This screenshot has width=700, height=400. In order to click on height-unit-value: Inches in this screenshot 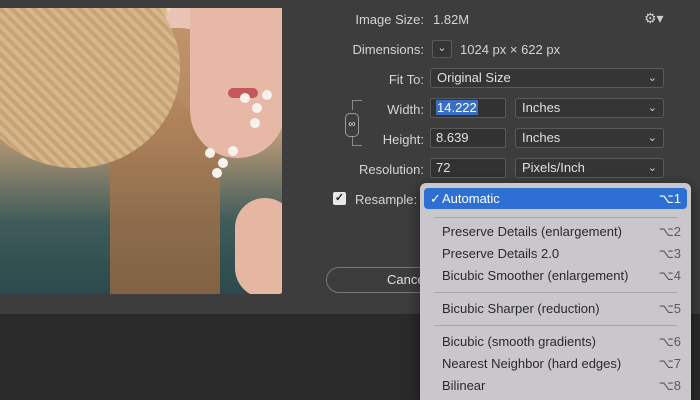, I will do `click(541, 137)`.